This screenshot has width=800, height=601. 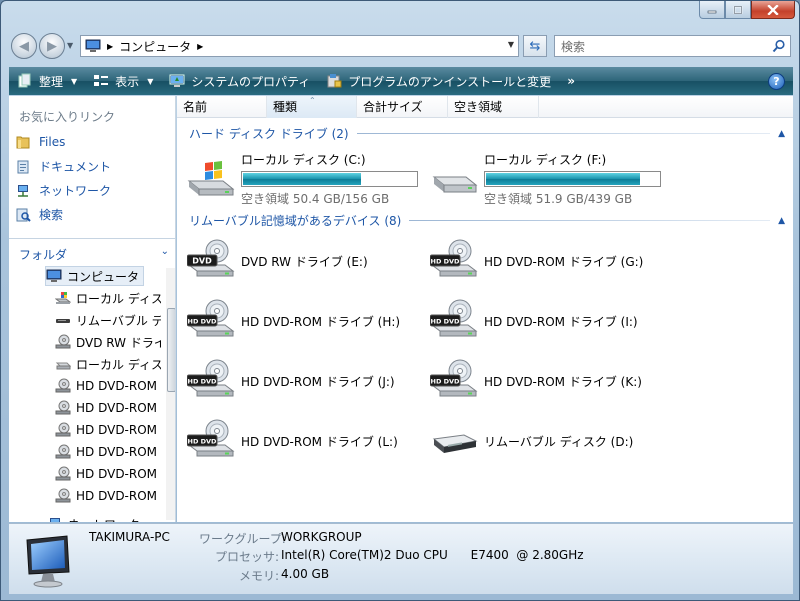 I want to click on close-button, so click(x=773, y=10).